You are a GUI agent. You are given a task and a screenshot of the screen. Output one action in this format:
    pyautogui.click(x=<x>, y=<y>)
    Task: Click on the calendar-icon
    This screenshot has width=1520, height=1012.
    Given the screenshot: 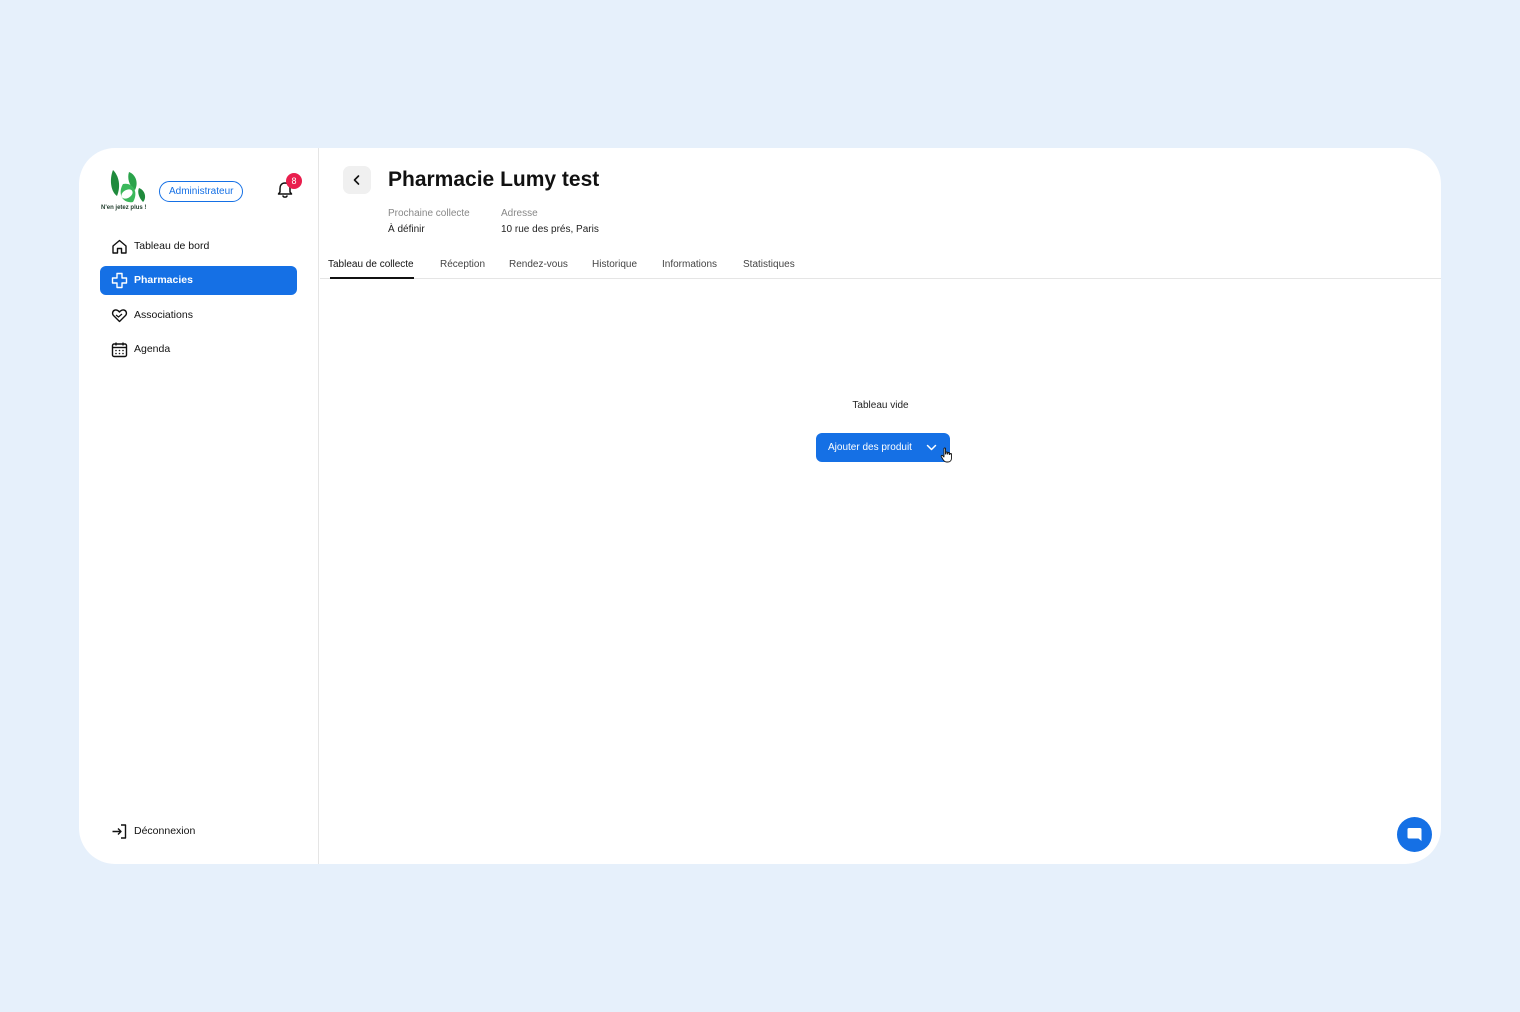 What is the action you would take?
    pyautogui.click(x=119, y=350)
    